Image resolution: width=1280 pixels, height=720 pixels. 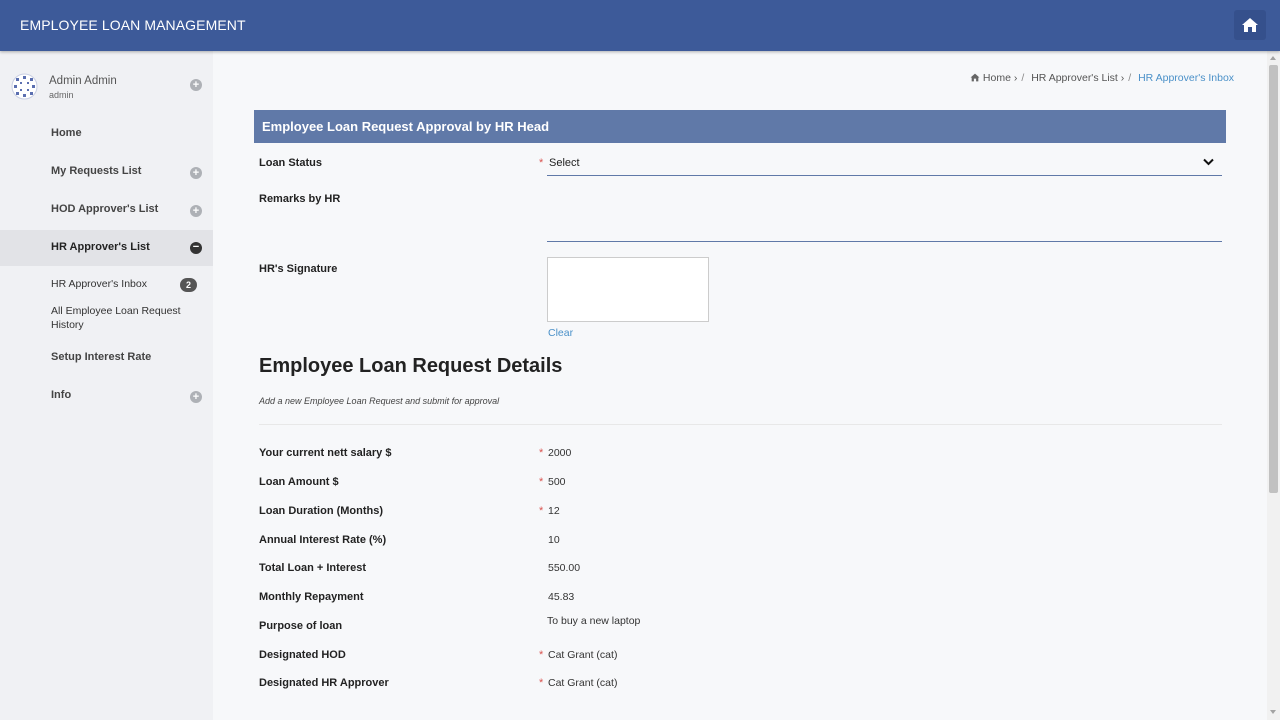 What do you see at coordinates (594, 621) in the screenshot?
I see `detail-value-purpose: To buy a new laptop` at bounding box center [594, 621].